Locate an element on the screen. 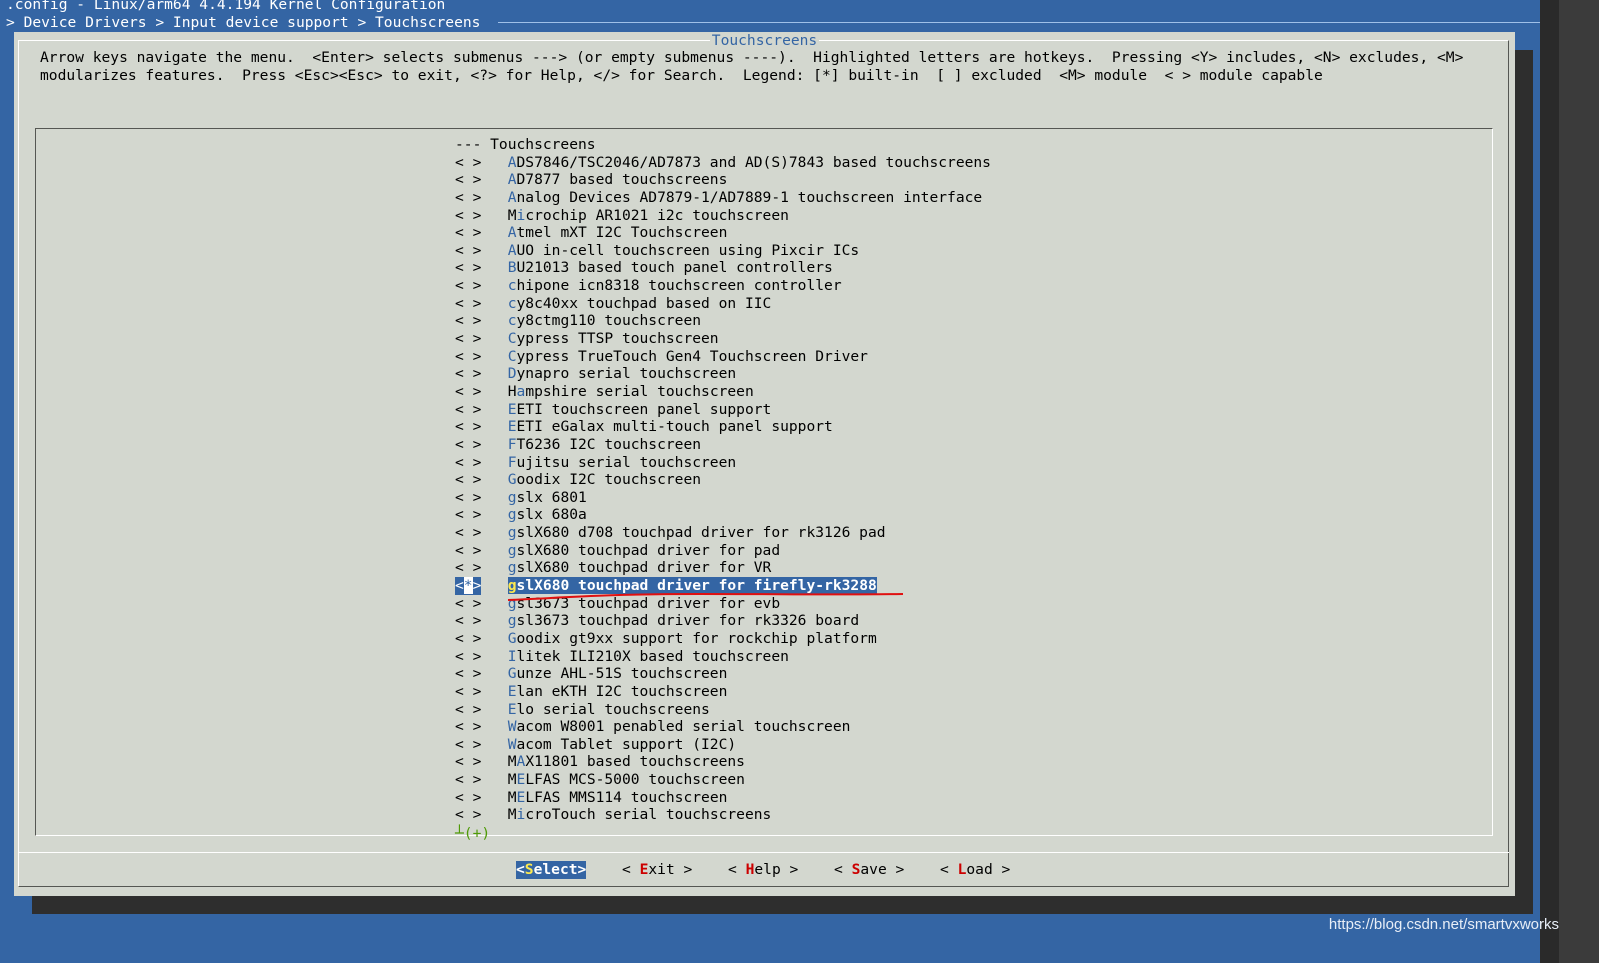  button-prefix: < is located at coordinates (520, 869).